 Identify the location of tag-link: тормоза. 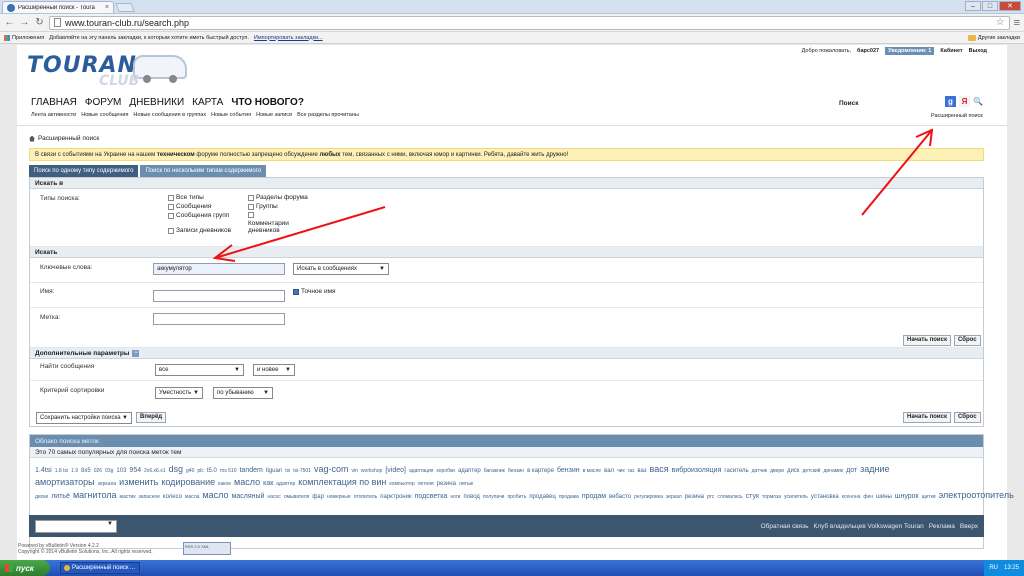
(771, 497).